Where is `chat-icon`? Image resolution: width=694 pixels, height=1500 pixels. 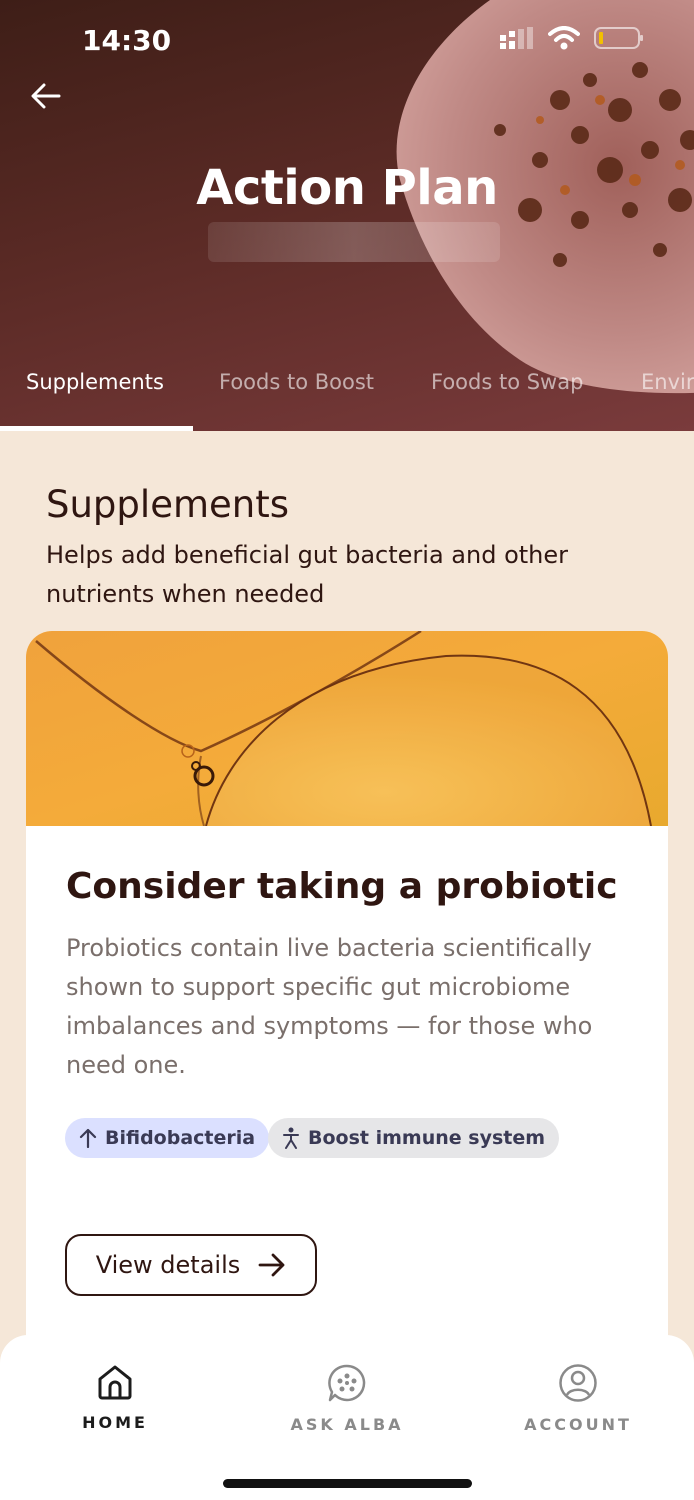 chat-icon is located at coordinates (347, 1383).